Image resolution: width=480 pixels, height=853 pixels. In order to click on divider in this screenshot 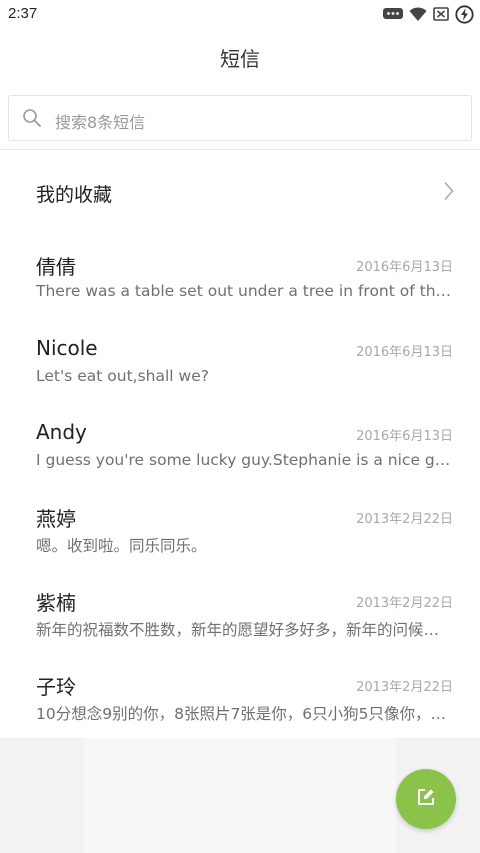, I will do `click(240, 149)`.